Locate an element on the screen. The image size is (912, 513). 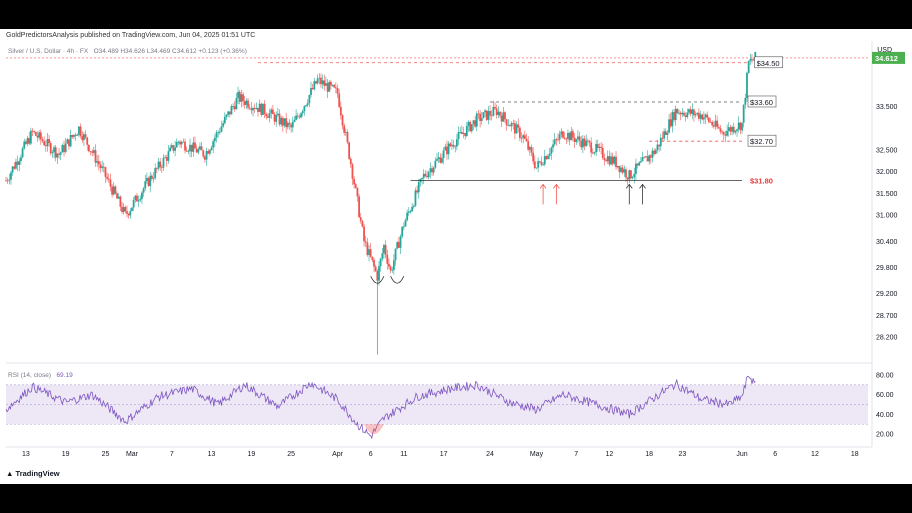
level-label-2: $32.70 is located at coordinates (761, 141).